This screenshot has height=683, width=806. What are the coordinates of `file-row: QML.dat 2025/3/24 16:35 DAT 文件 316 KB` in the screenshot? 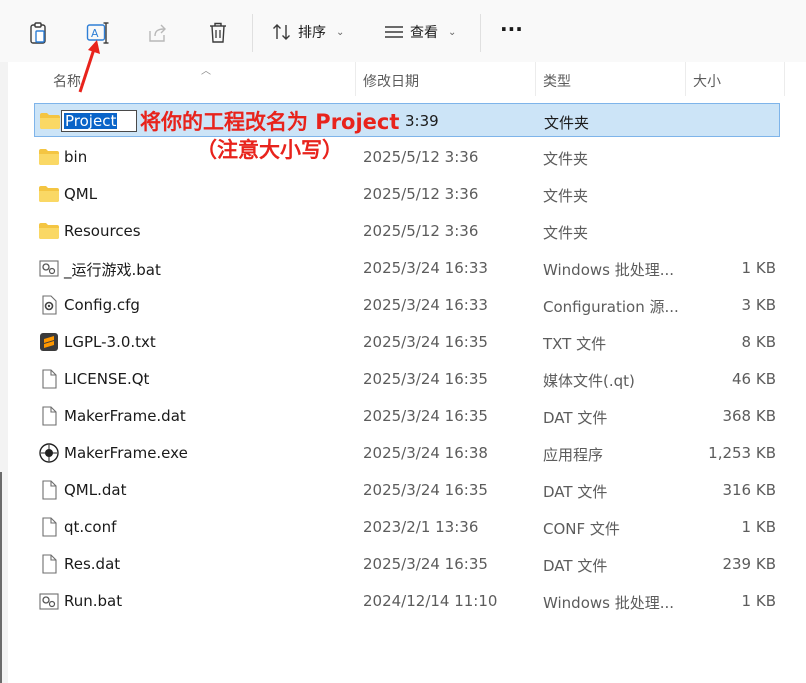 It's located at (407, 490).